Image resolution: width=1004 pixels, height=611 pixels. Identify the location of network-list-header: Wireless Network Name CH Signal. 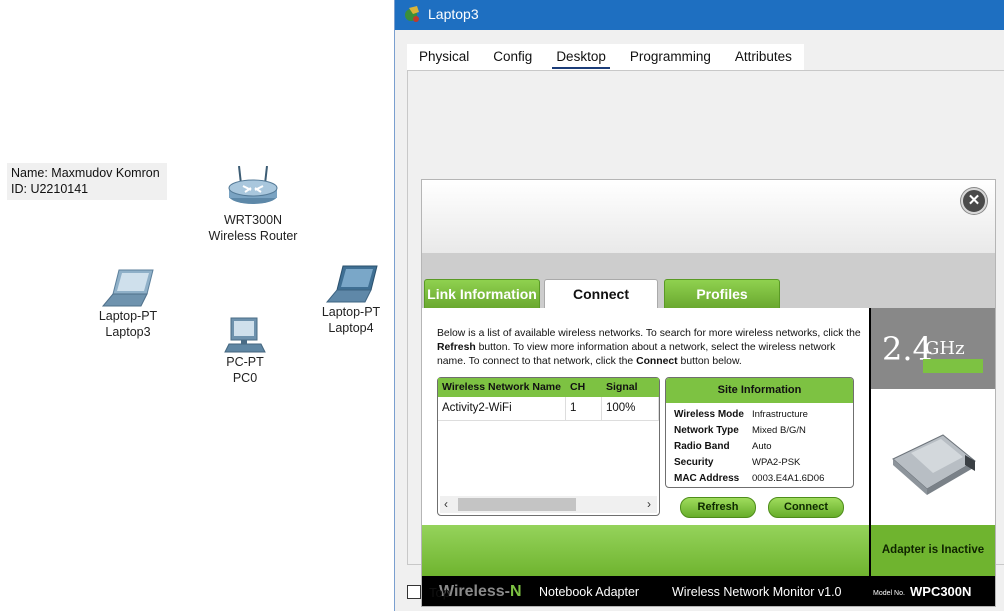
(548, 387).